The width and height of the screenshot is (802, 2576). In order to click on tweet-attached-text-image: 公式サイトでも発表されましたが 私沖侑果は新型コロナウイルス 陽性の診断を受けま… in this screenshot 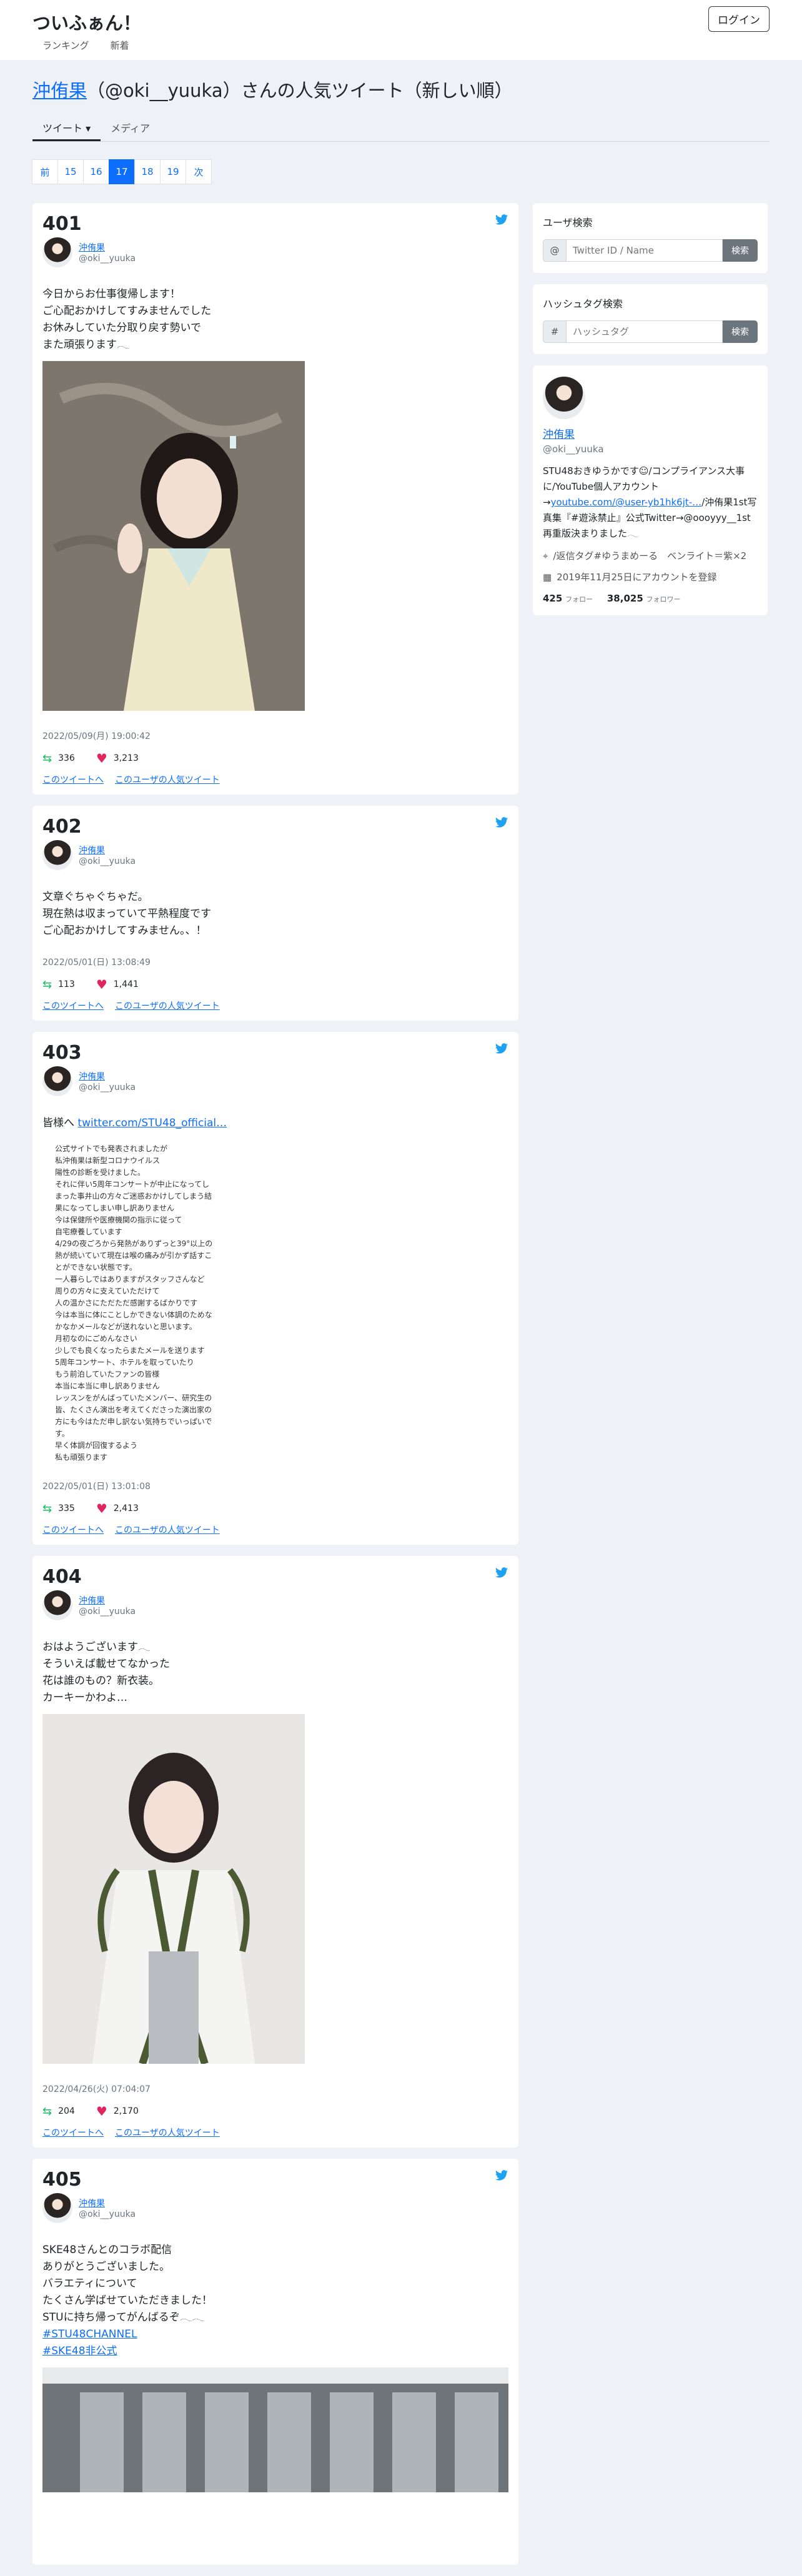, I will do `click(155, 1303)`.